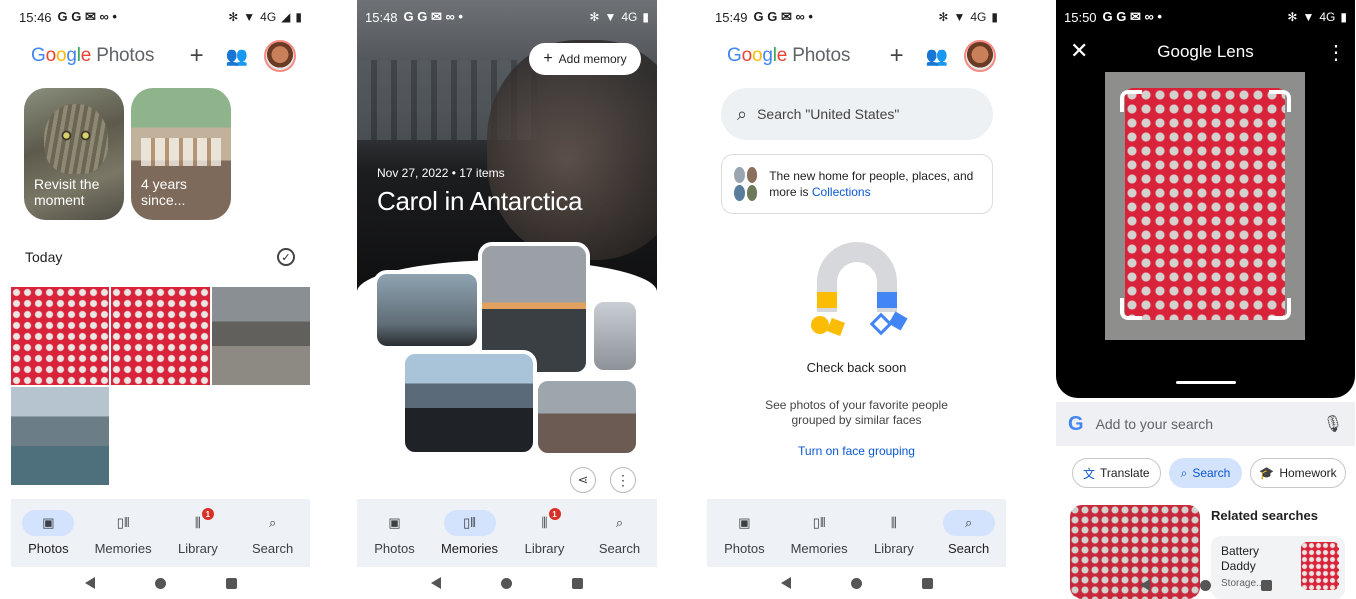  What do you see at coordinates (1089, 473) in the screenshot?
I see `translate-icon: 文` at bounding box center [1089, 473].